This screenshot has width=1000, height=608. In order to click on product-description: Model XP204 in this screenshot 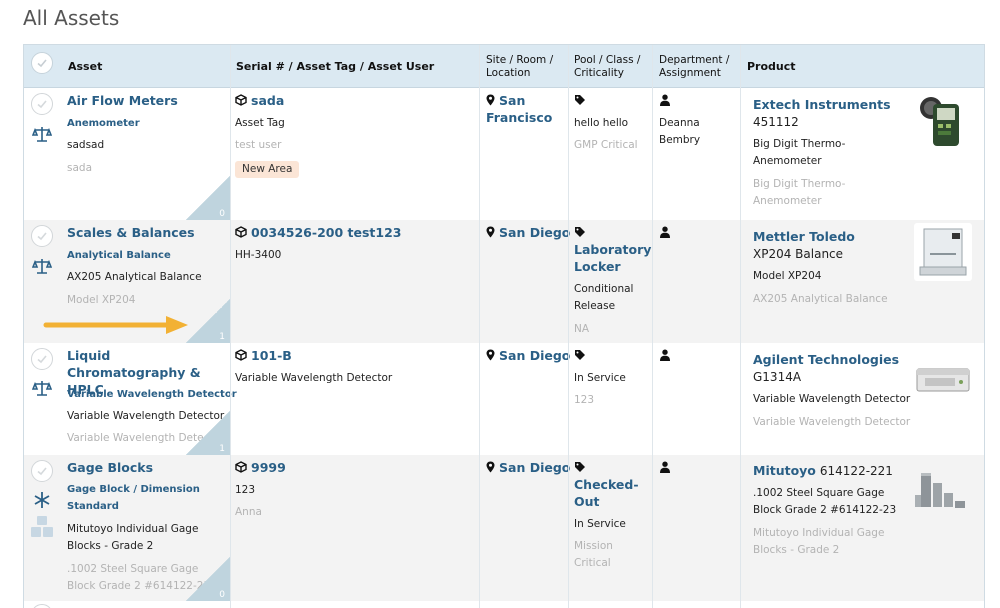, I will do `click(787, 276)`.